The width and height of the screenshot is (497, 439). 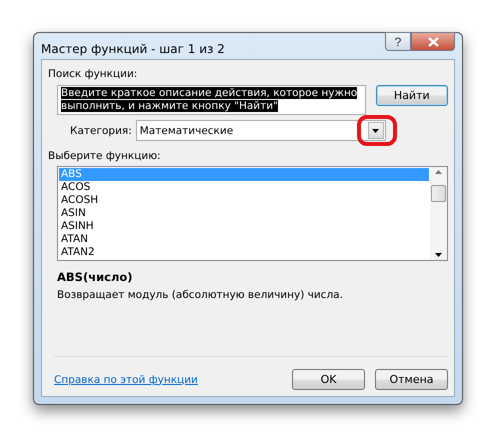 I want to click on function-item: ACOSH, so click(x=244, y=200).